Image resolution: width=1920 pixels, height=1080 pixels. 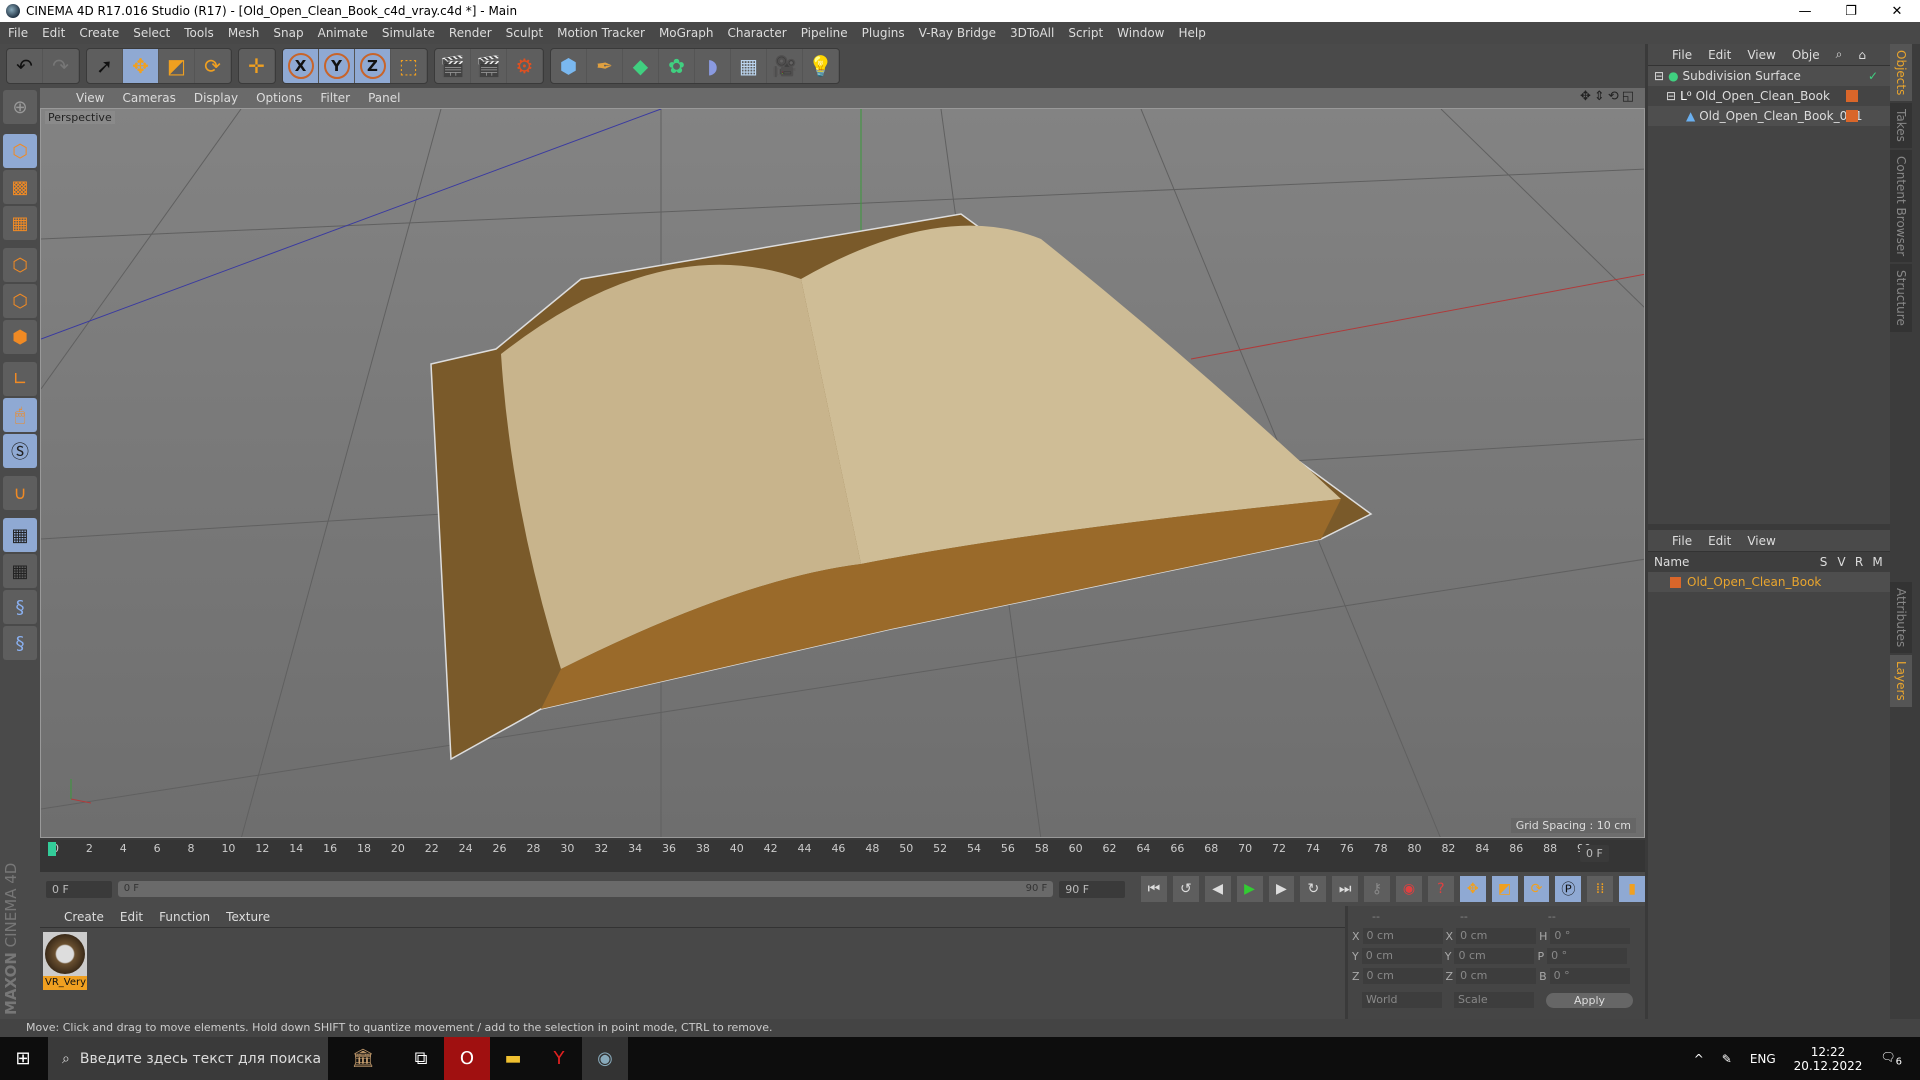 I want to click on select-icon: ➚, so click(x=105, y=66).